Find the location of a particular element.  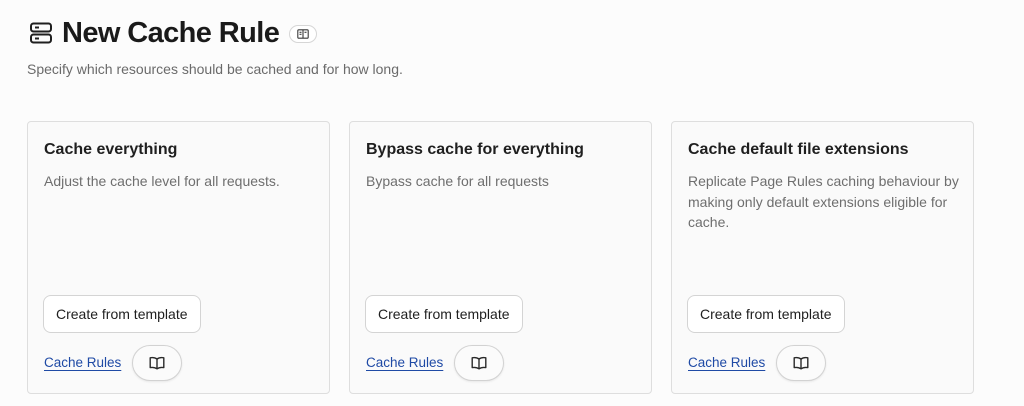

server-stack-icon is located at coordinates (41, 33).